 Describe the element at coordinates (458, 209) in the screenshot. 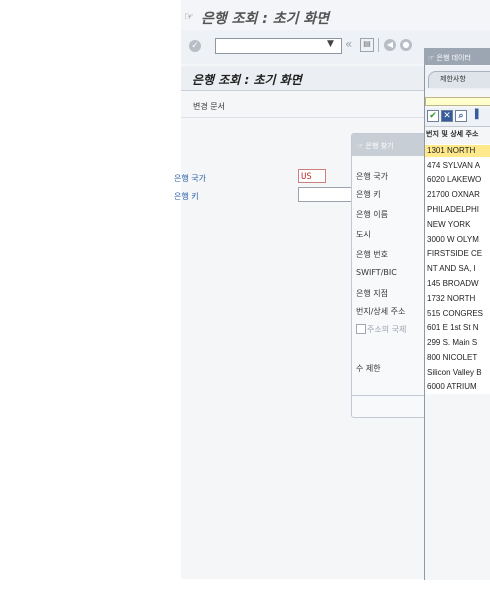

I see `list-item: PHILADELPHI` at that location.